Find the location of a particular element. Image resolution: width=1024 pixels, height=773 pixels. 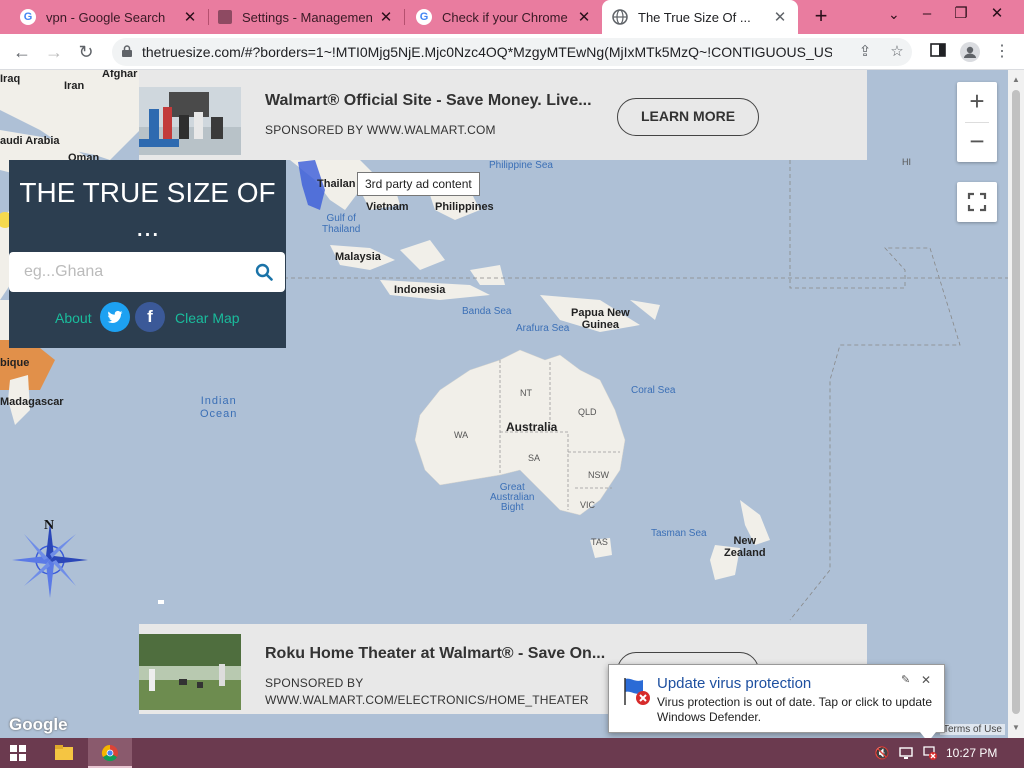

scroll-thumb is located at coordinates (1016, 402).